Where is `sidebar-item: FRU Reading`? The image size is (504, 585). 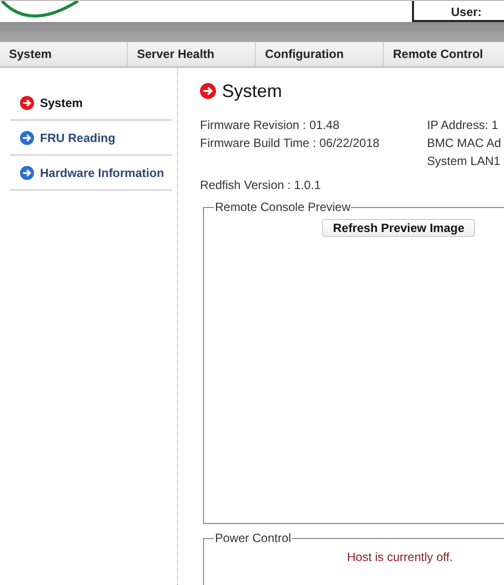
sidebar-item: FRU Reading is located at coordinates (91, 138).